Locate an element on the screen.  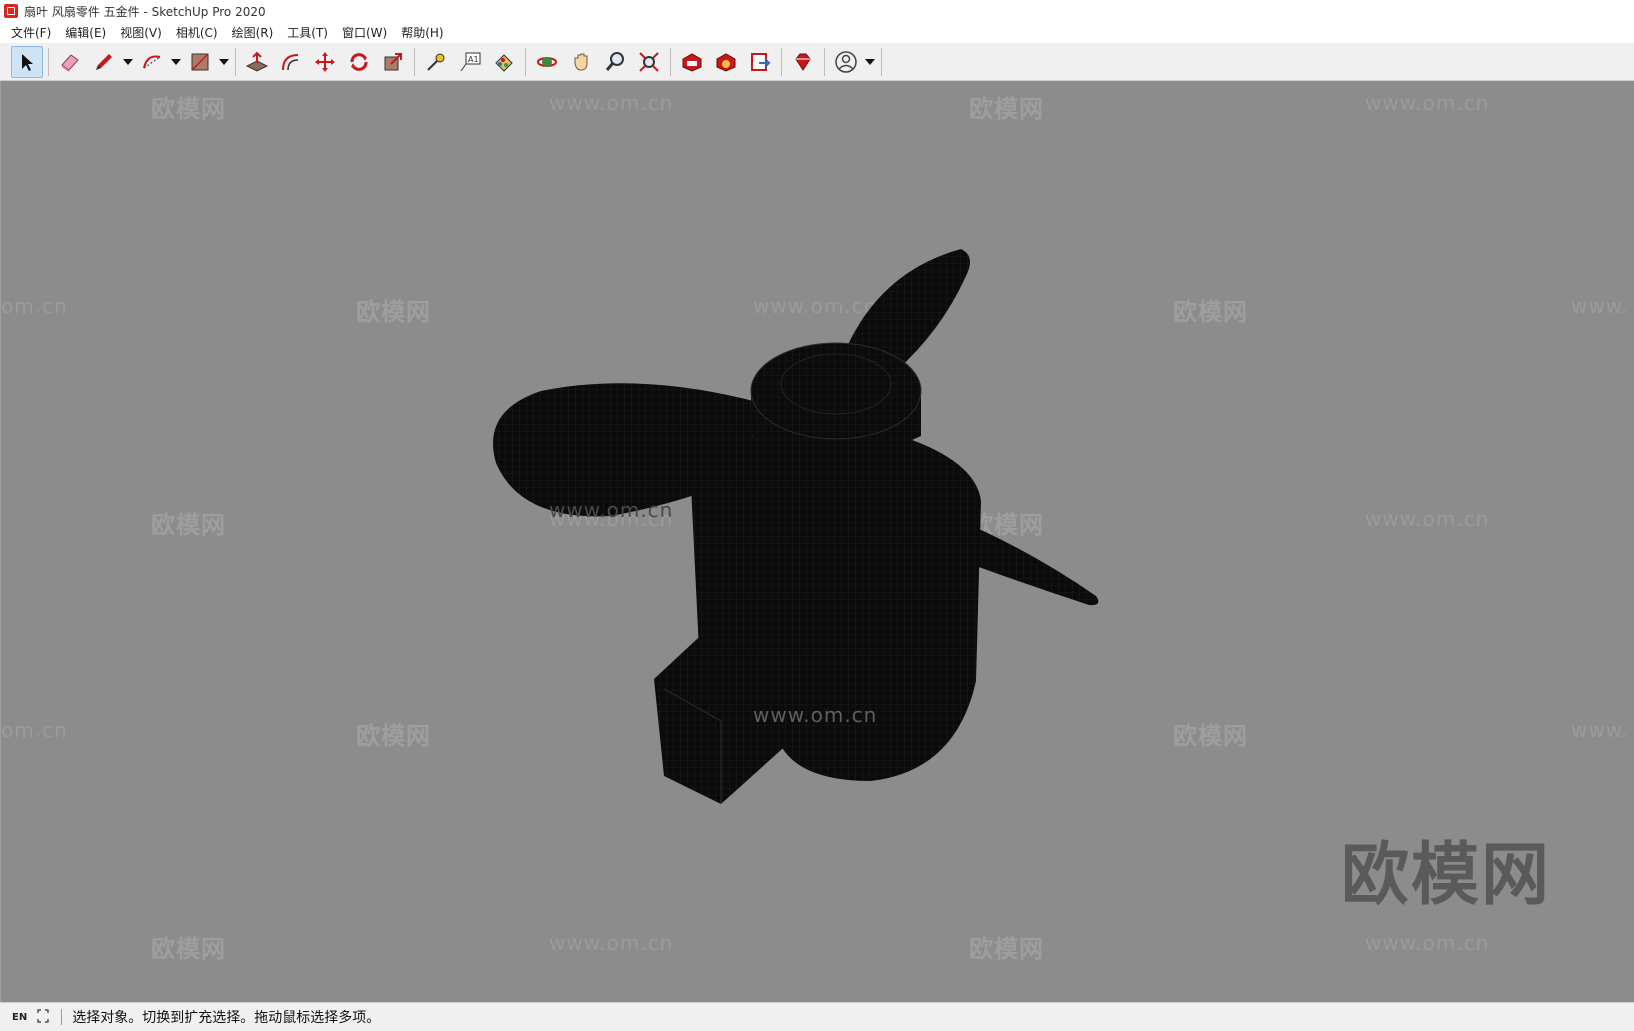
extension-warehouse-icon is located at coordinates (726, 62).